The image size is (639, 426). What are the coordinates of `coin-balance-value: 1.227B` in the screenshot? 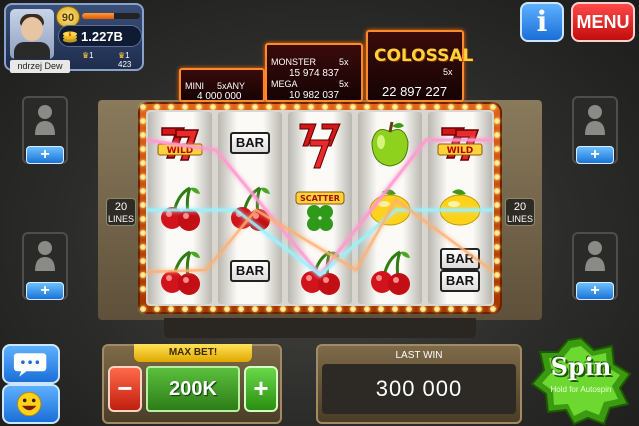 It's located at (102, 36).